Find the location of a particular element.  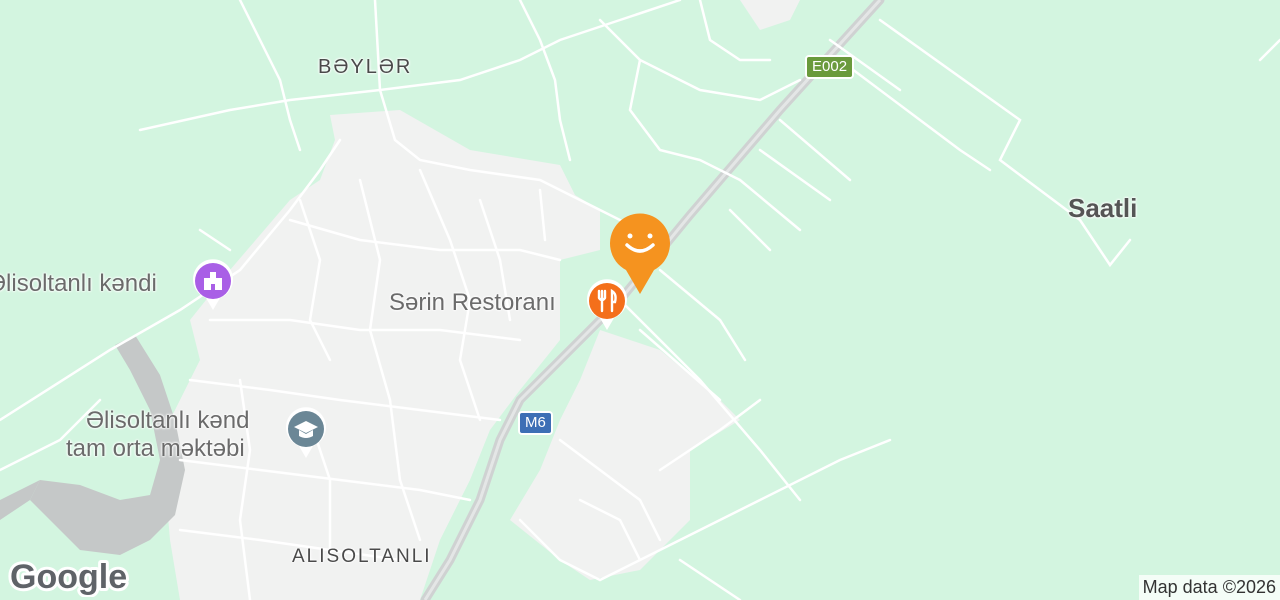

road-shield-e002: E002 is located at coordinates (830, 67).